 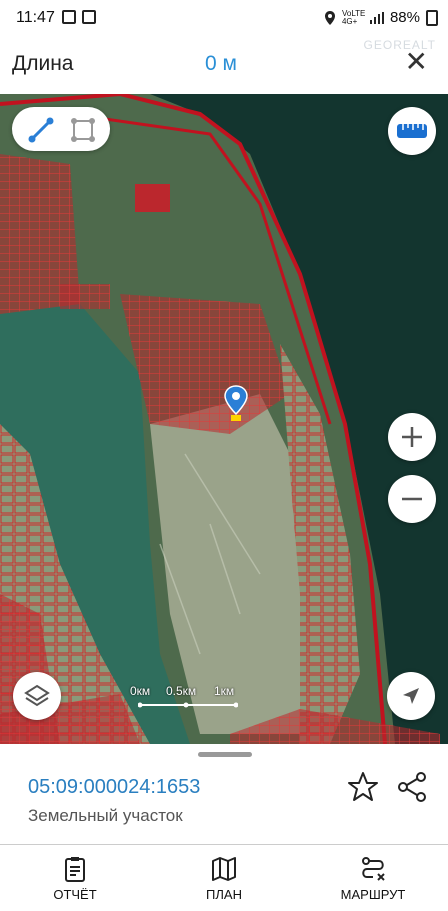 I want to click on scale-label-0: 0км, so click(x=140, y=691).